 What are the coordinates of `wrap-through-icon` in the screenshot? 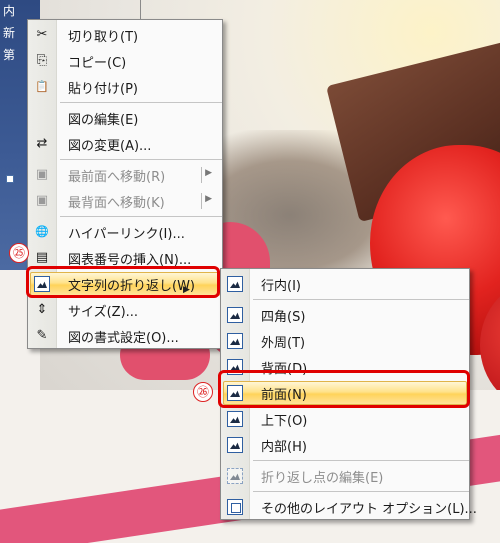 It's located at (235, 445).